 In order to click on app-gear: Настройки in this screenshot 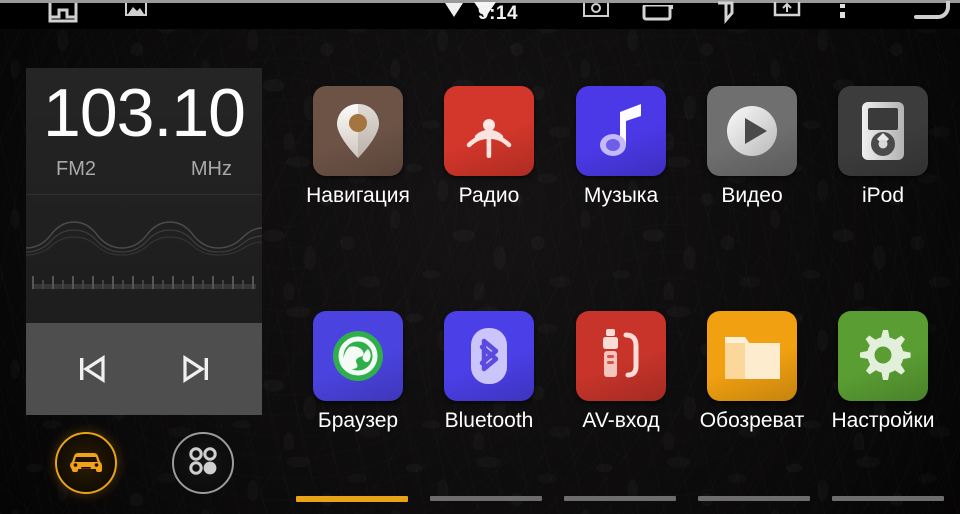, I will do `click(883, 372)`.